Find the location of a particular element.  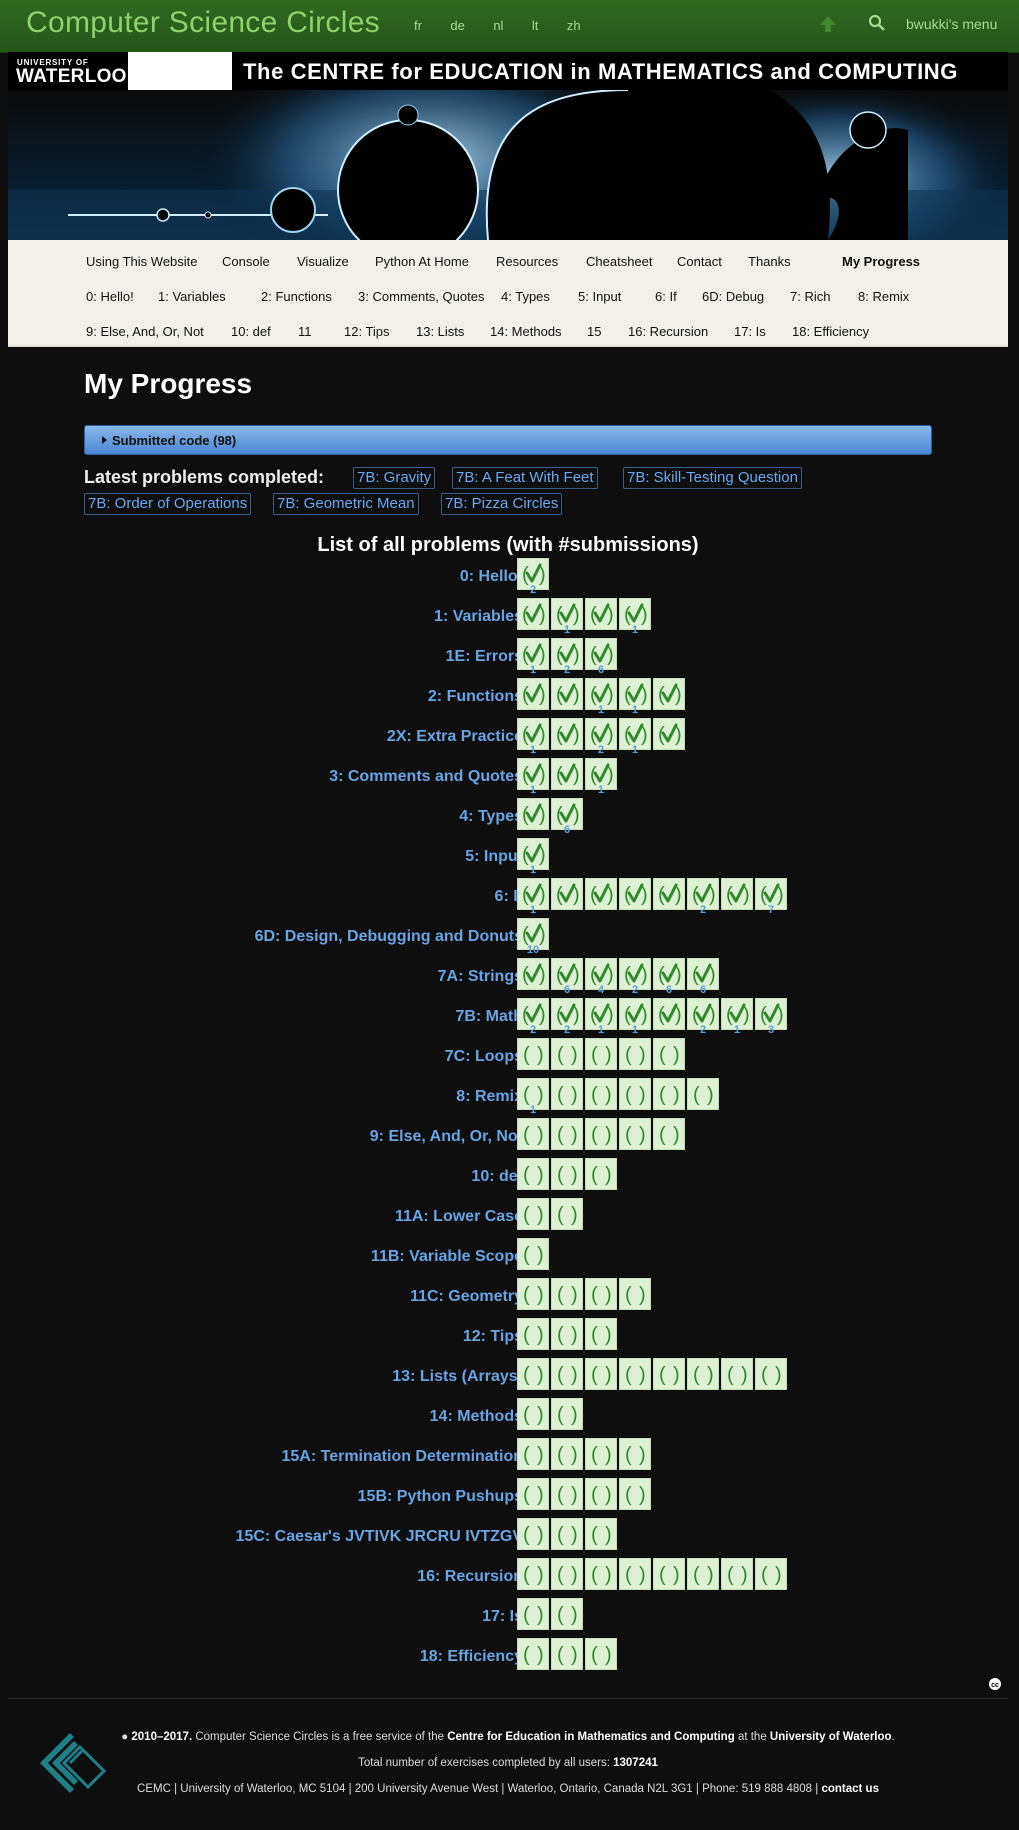

nav-lesson-7: 7: Rich is located at coordinates (810, 296).